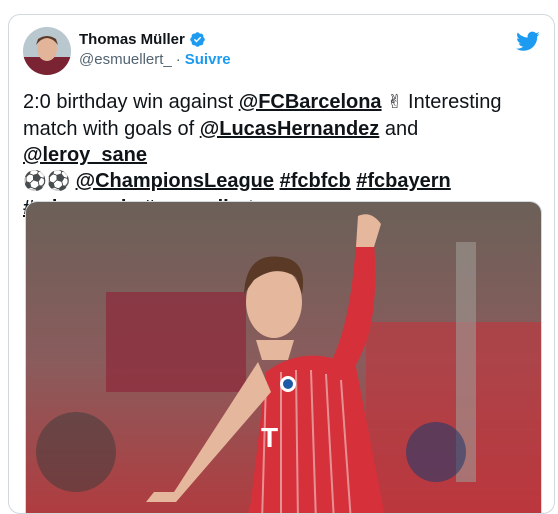 This screenshot has height=514, width=558. I want to click on author-handle: @esmuellert_, so click(125, 59).